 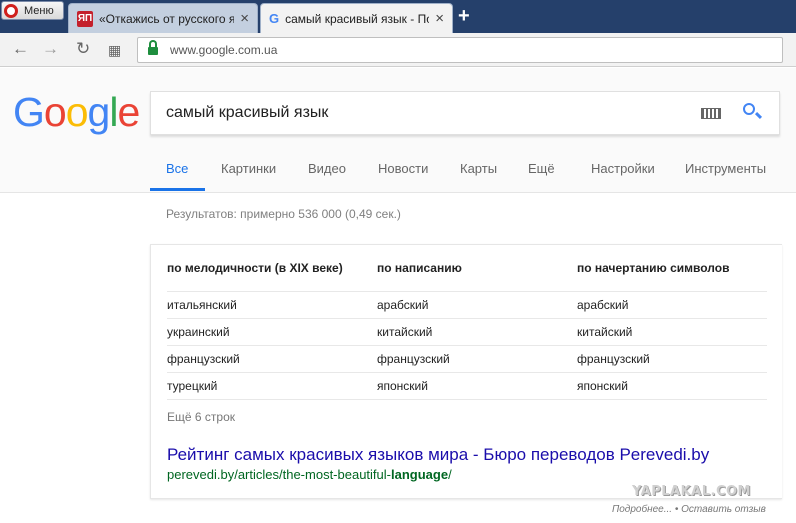 I want to click on google-favicon-icon: G, so click(x=274, y=18).